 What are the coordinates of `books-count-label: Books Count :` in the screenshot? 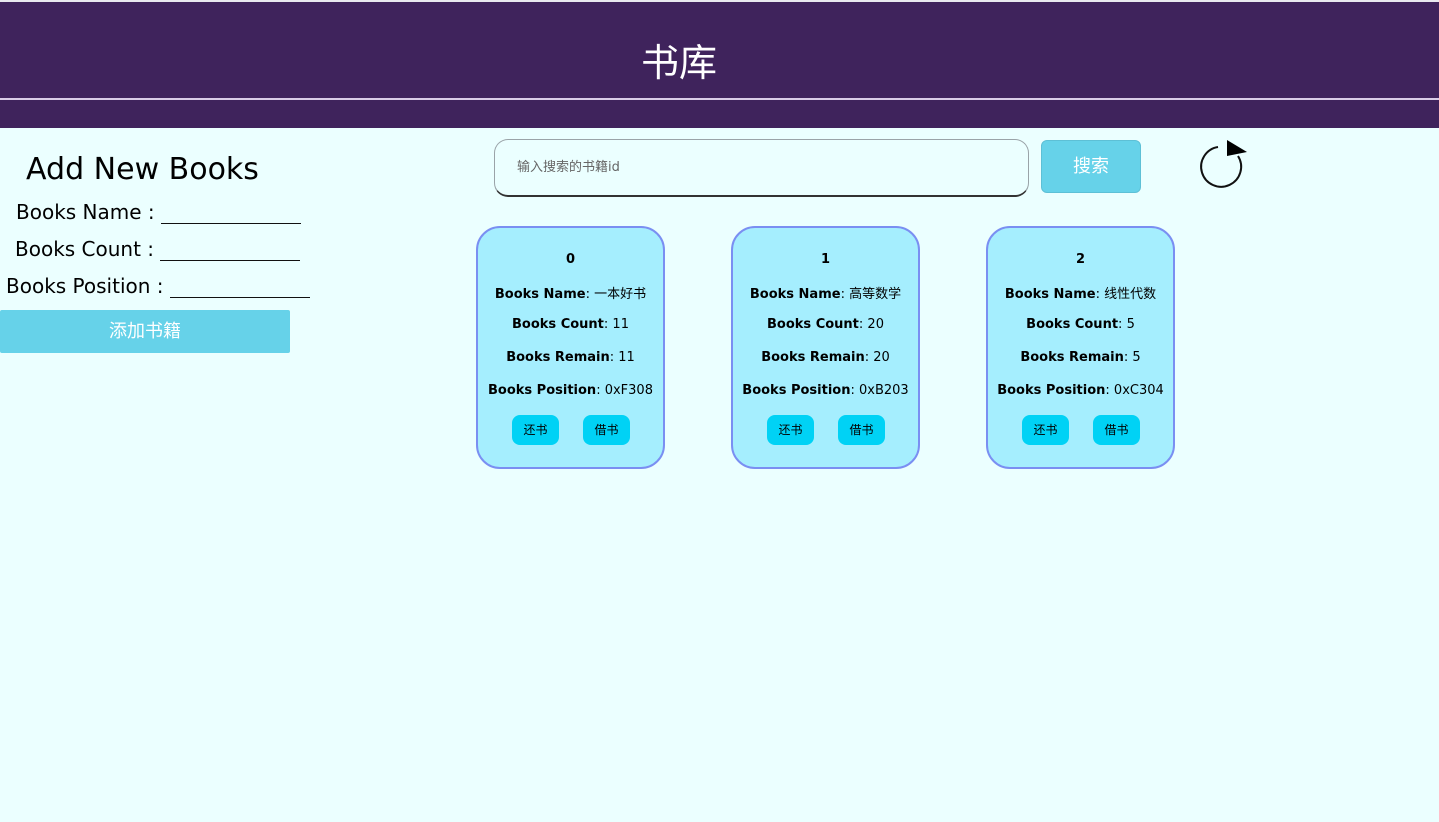 It's located at (85, 249).